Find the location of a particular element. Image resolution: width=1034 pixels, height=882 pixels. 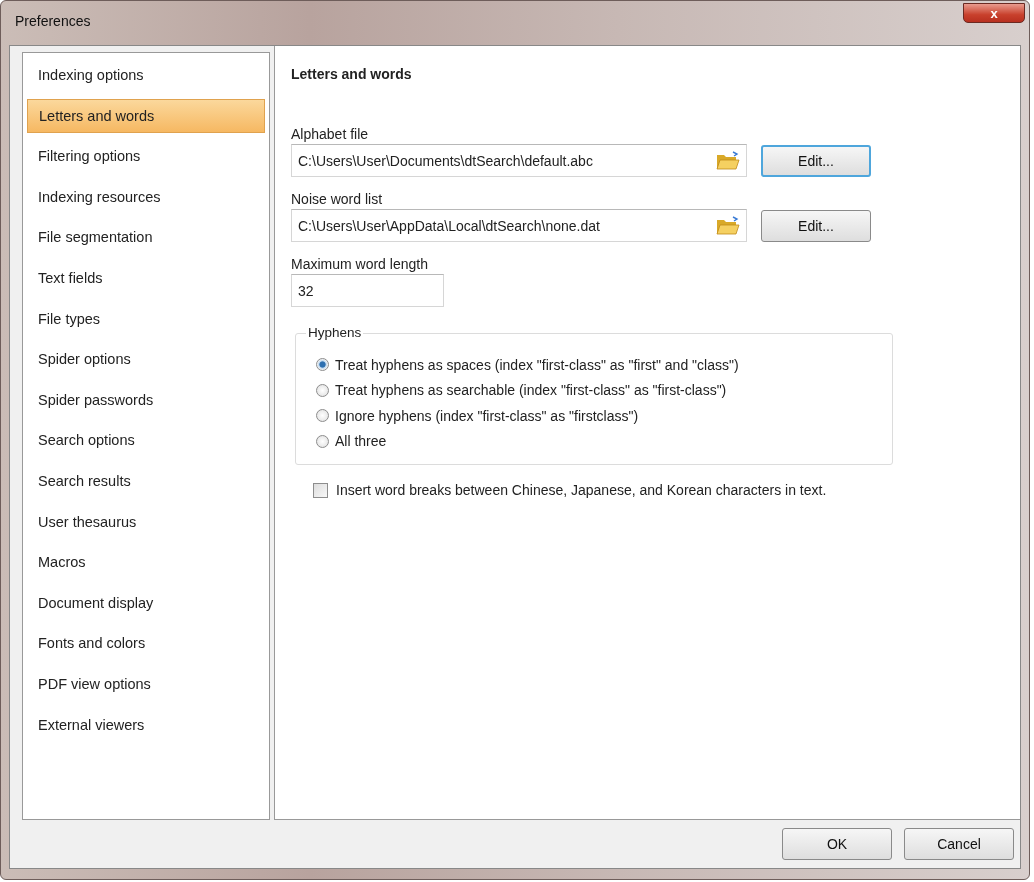

section-heading: Letters and words is located at coordinates (352, 74).